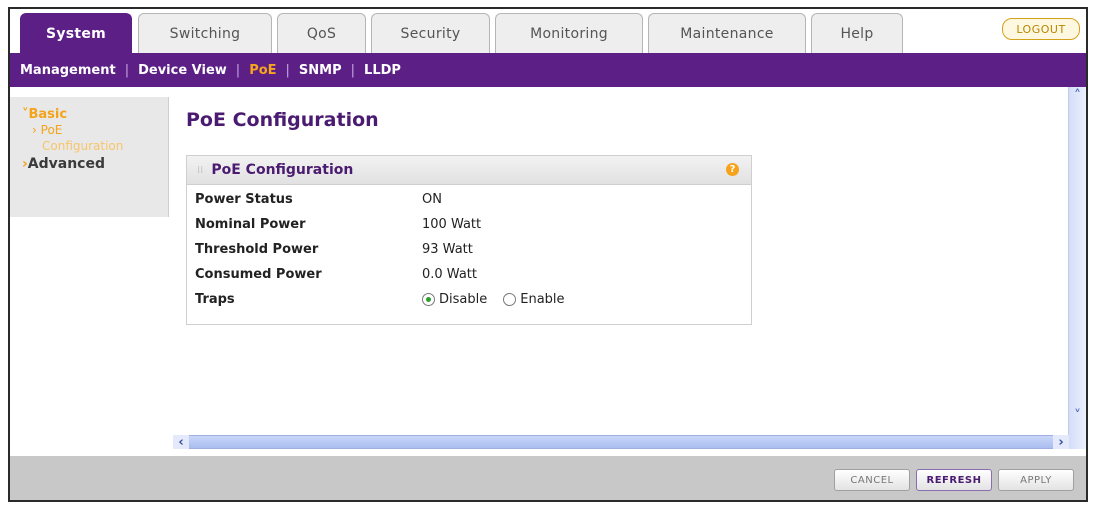 Image resolution: width=1098 pixels, height=512 pixels. I want to click on traps-enable-radio, so click(510, 299).